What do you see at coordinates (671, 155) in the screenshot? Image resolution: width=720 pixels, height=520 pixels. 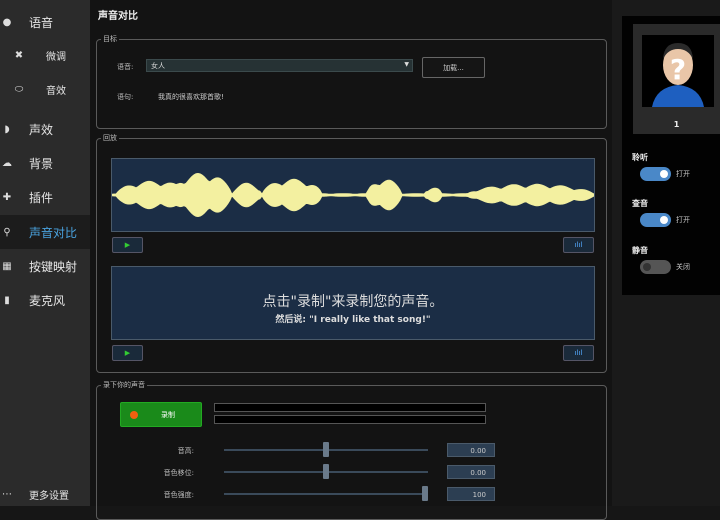 I see `user-card: ? 1 聆听 打开 查音 打开 静音 关闭` at bounding box center [671, 155].